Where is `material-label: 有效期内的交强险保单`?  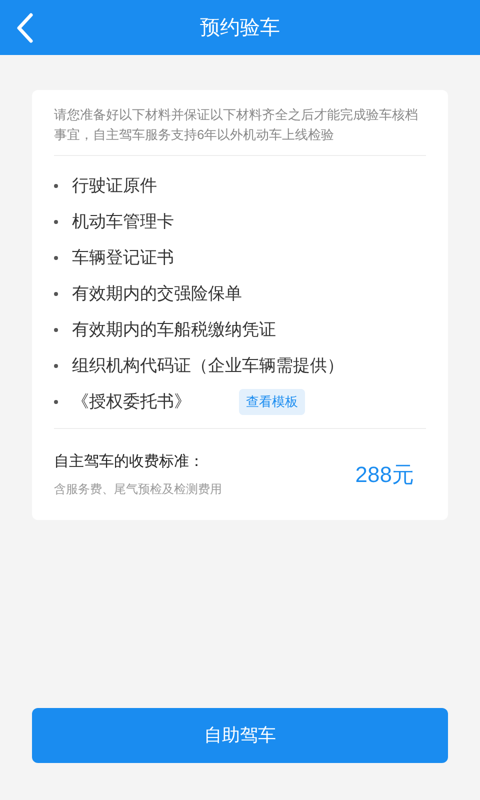
material-label: 有效期内的交强险保单 is located at coordinates (157, 294).